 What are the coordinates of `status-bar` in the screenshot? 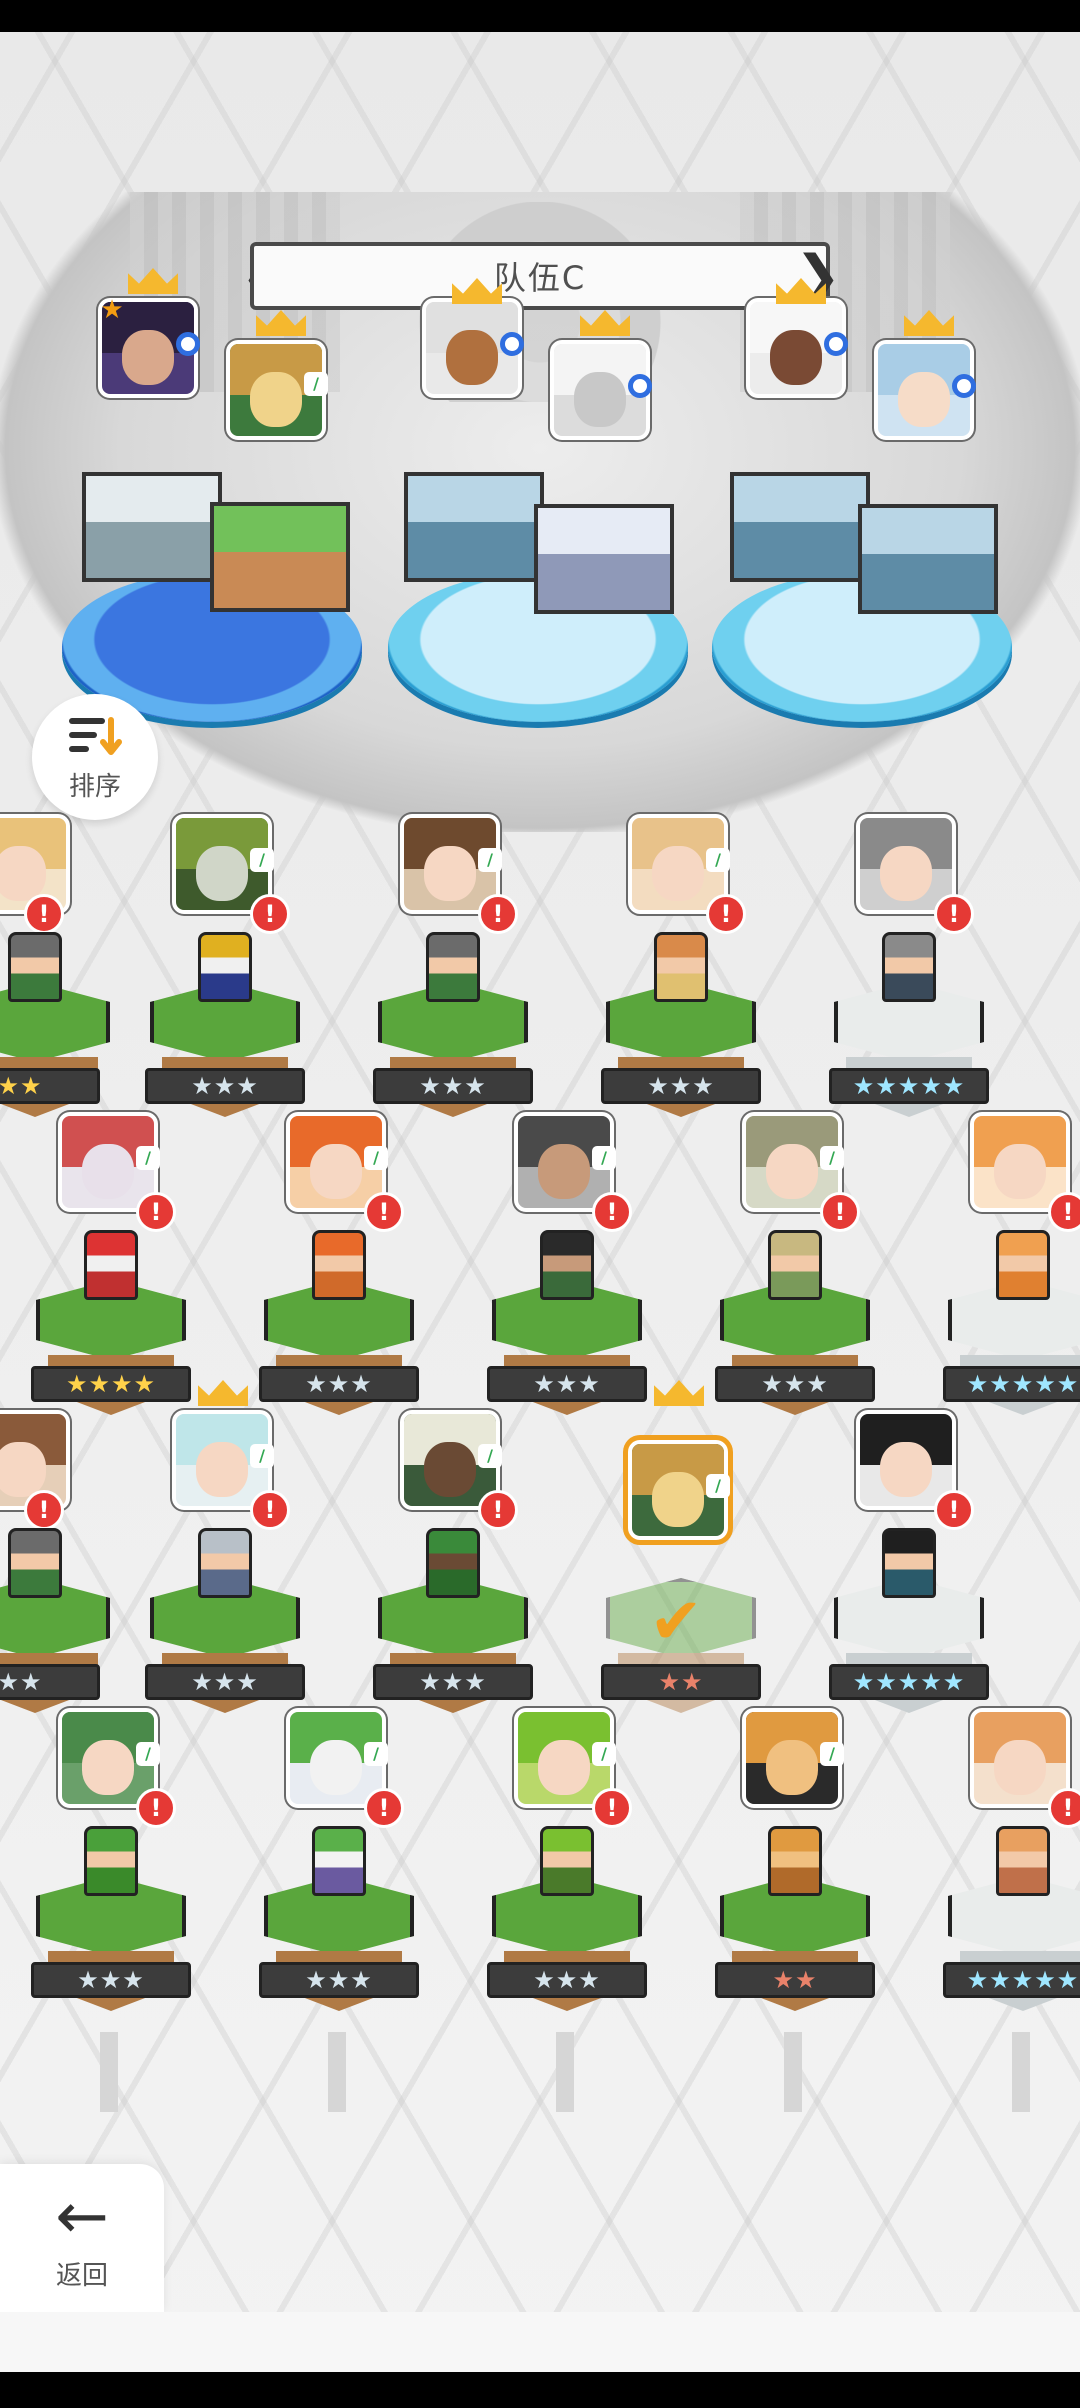 It's located at (540, 16).